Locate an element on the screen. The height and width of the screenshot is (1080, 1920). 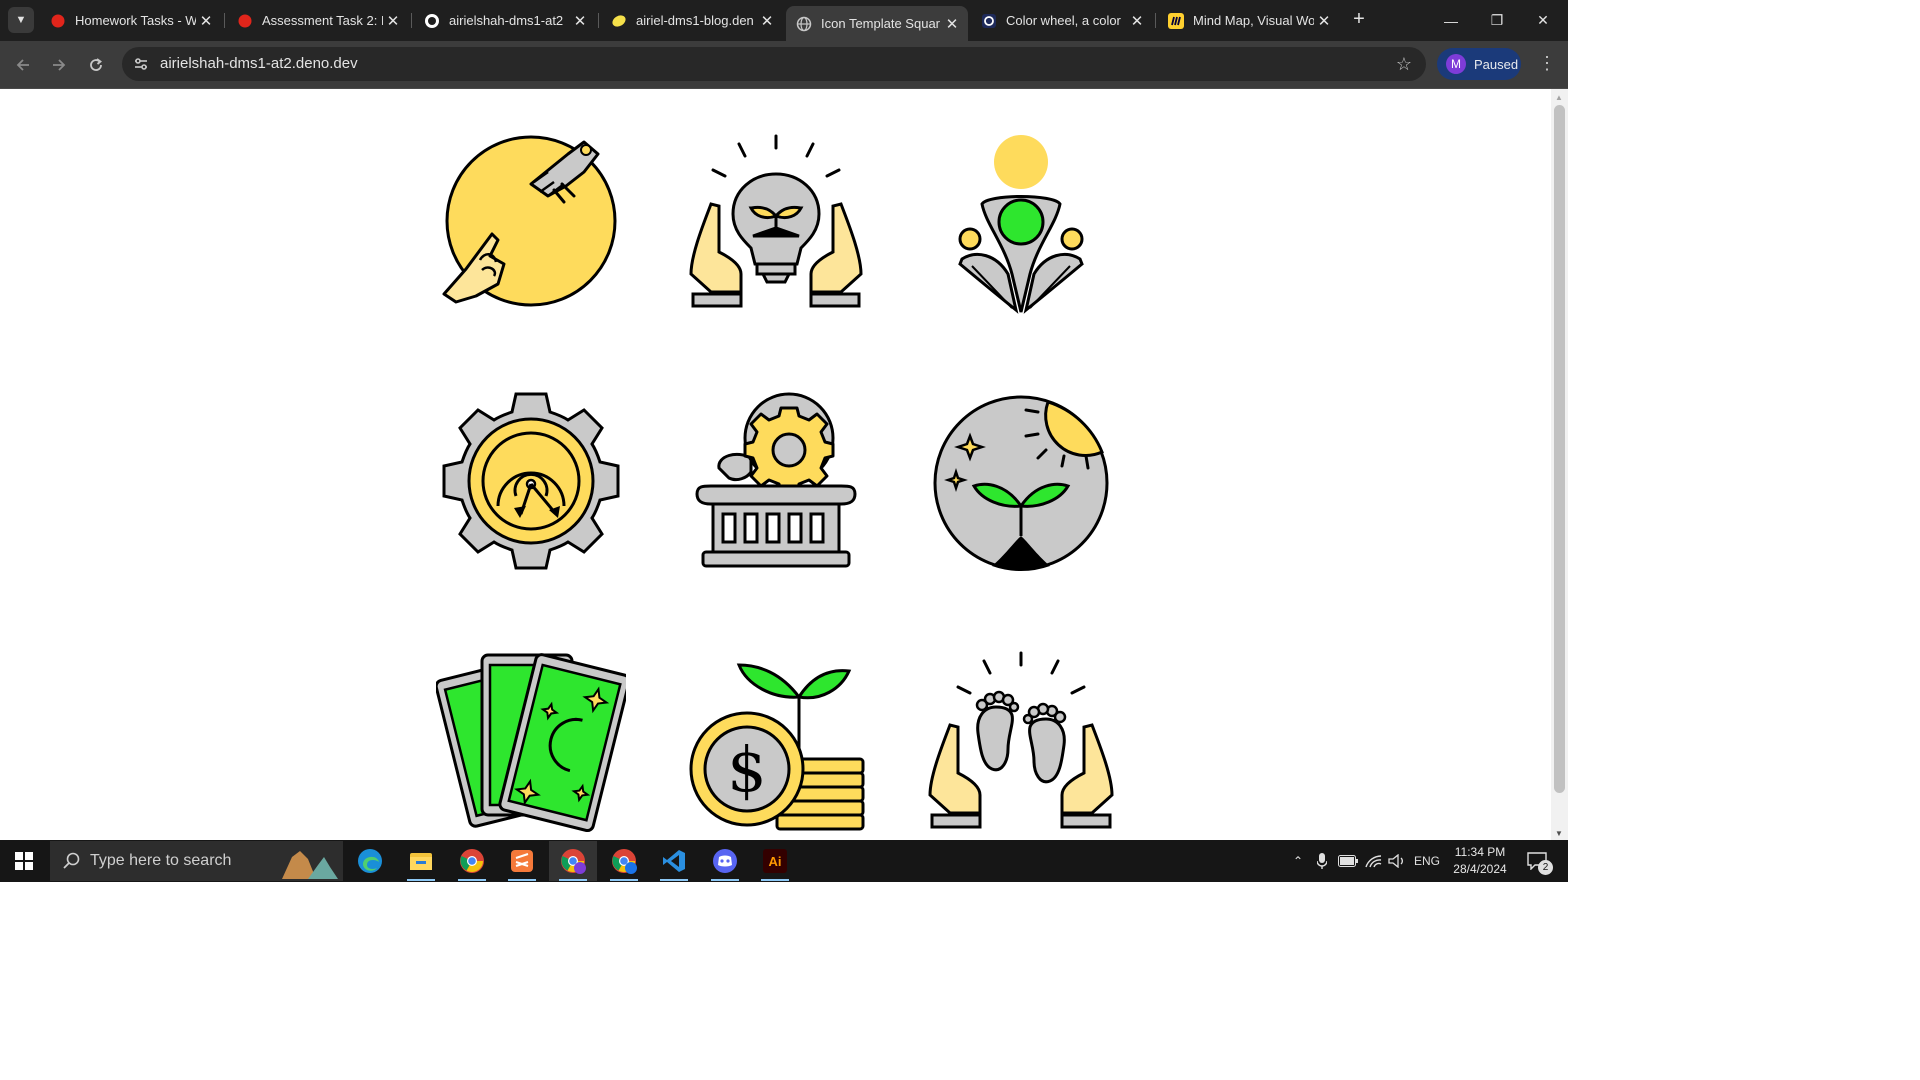
tab-icon-template: Icon Template Squar ✕ is located at coordinates (877, 23).